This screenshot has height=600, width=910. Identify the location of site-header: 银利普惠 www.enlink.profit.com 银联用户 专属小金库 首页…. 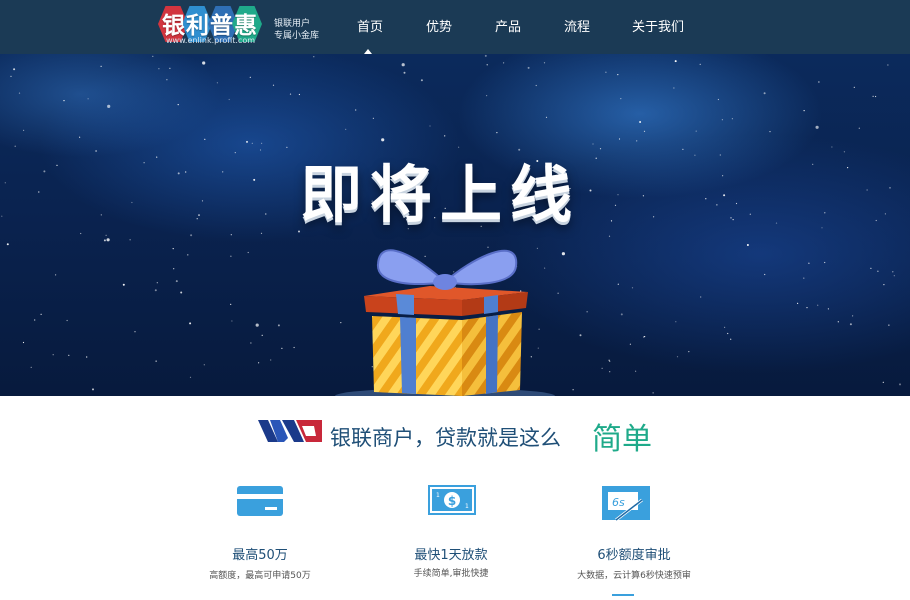
(455, 27).